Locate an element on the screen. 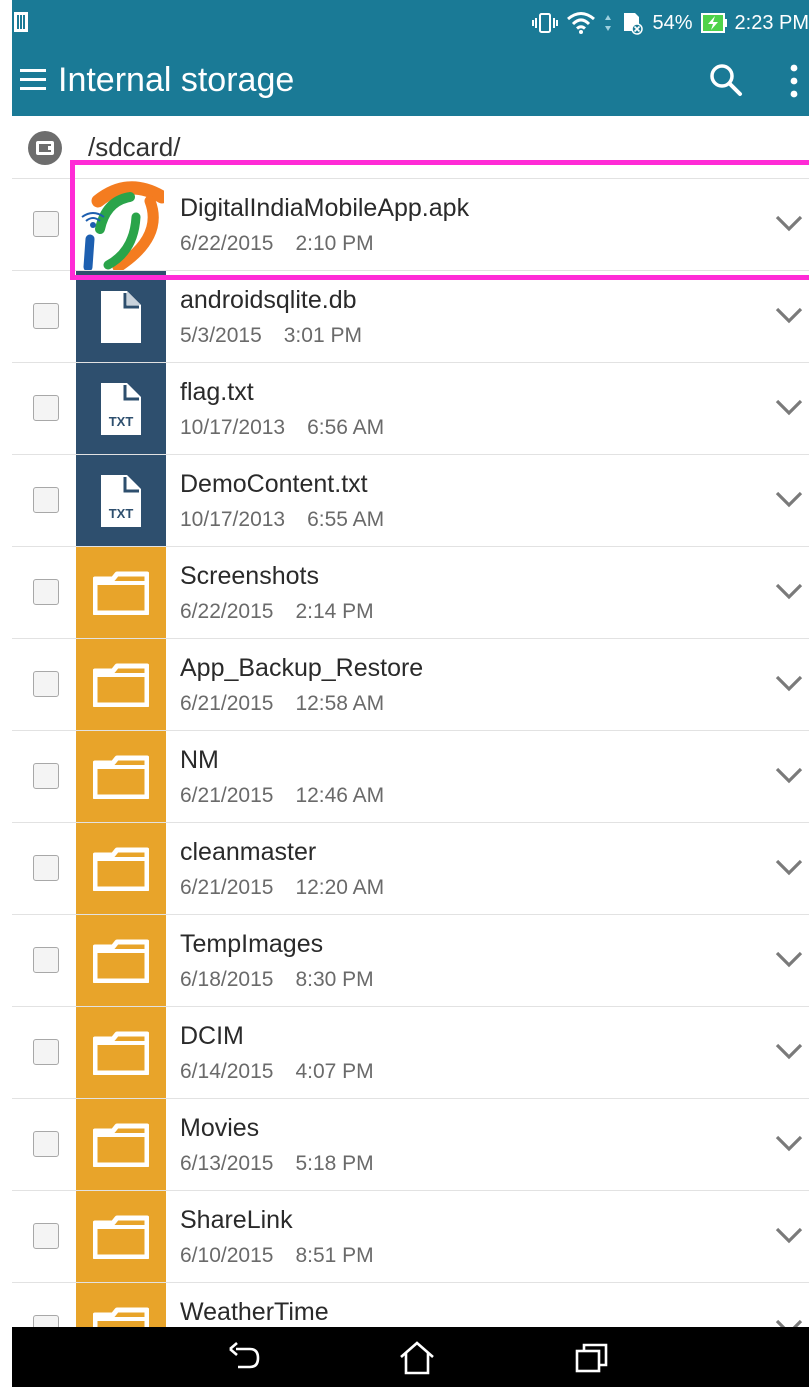  file-row: TXT flag.txt 10/17/2013 6:56 AM is located at coordinates (410, 409).